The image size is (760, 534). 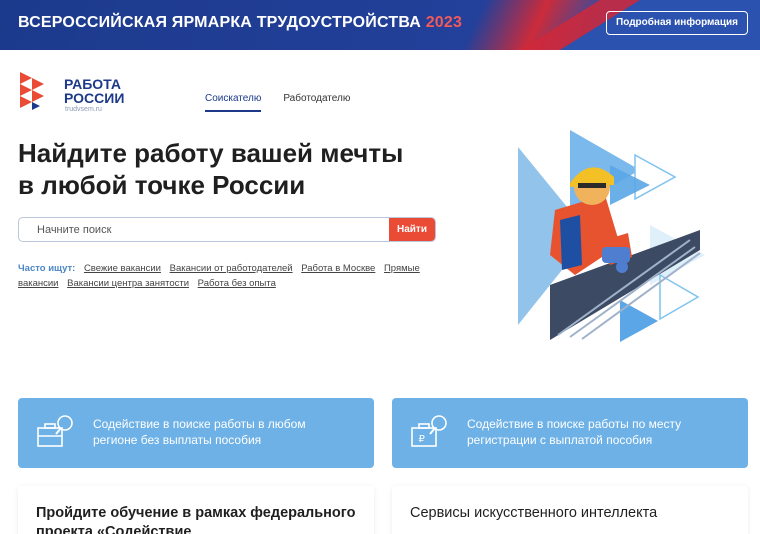 What do you see at coordinates (32, 91) in the screenshot?
I see `logo-arrows-icon` at bounding box center [32, 91].